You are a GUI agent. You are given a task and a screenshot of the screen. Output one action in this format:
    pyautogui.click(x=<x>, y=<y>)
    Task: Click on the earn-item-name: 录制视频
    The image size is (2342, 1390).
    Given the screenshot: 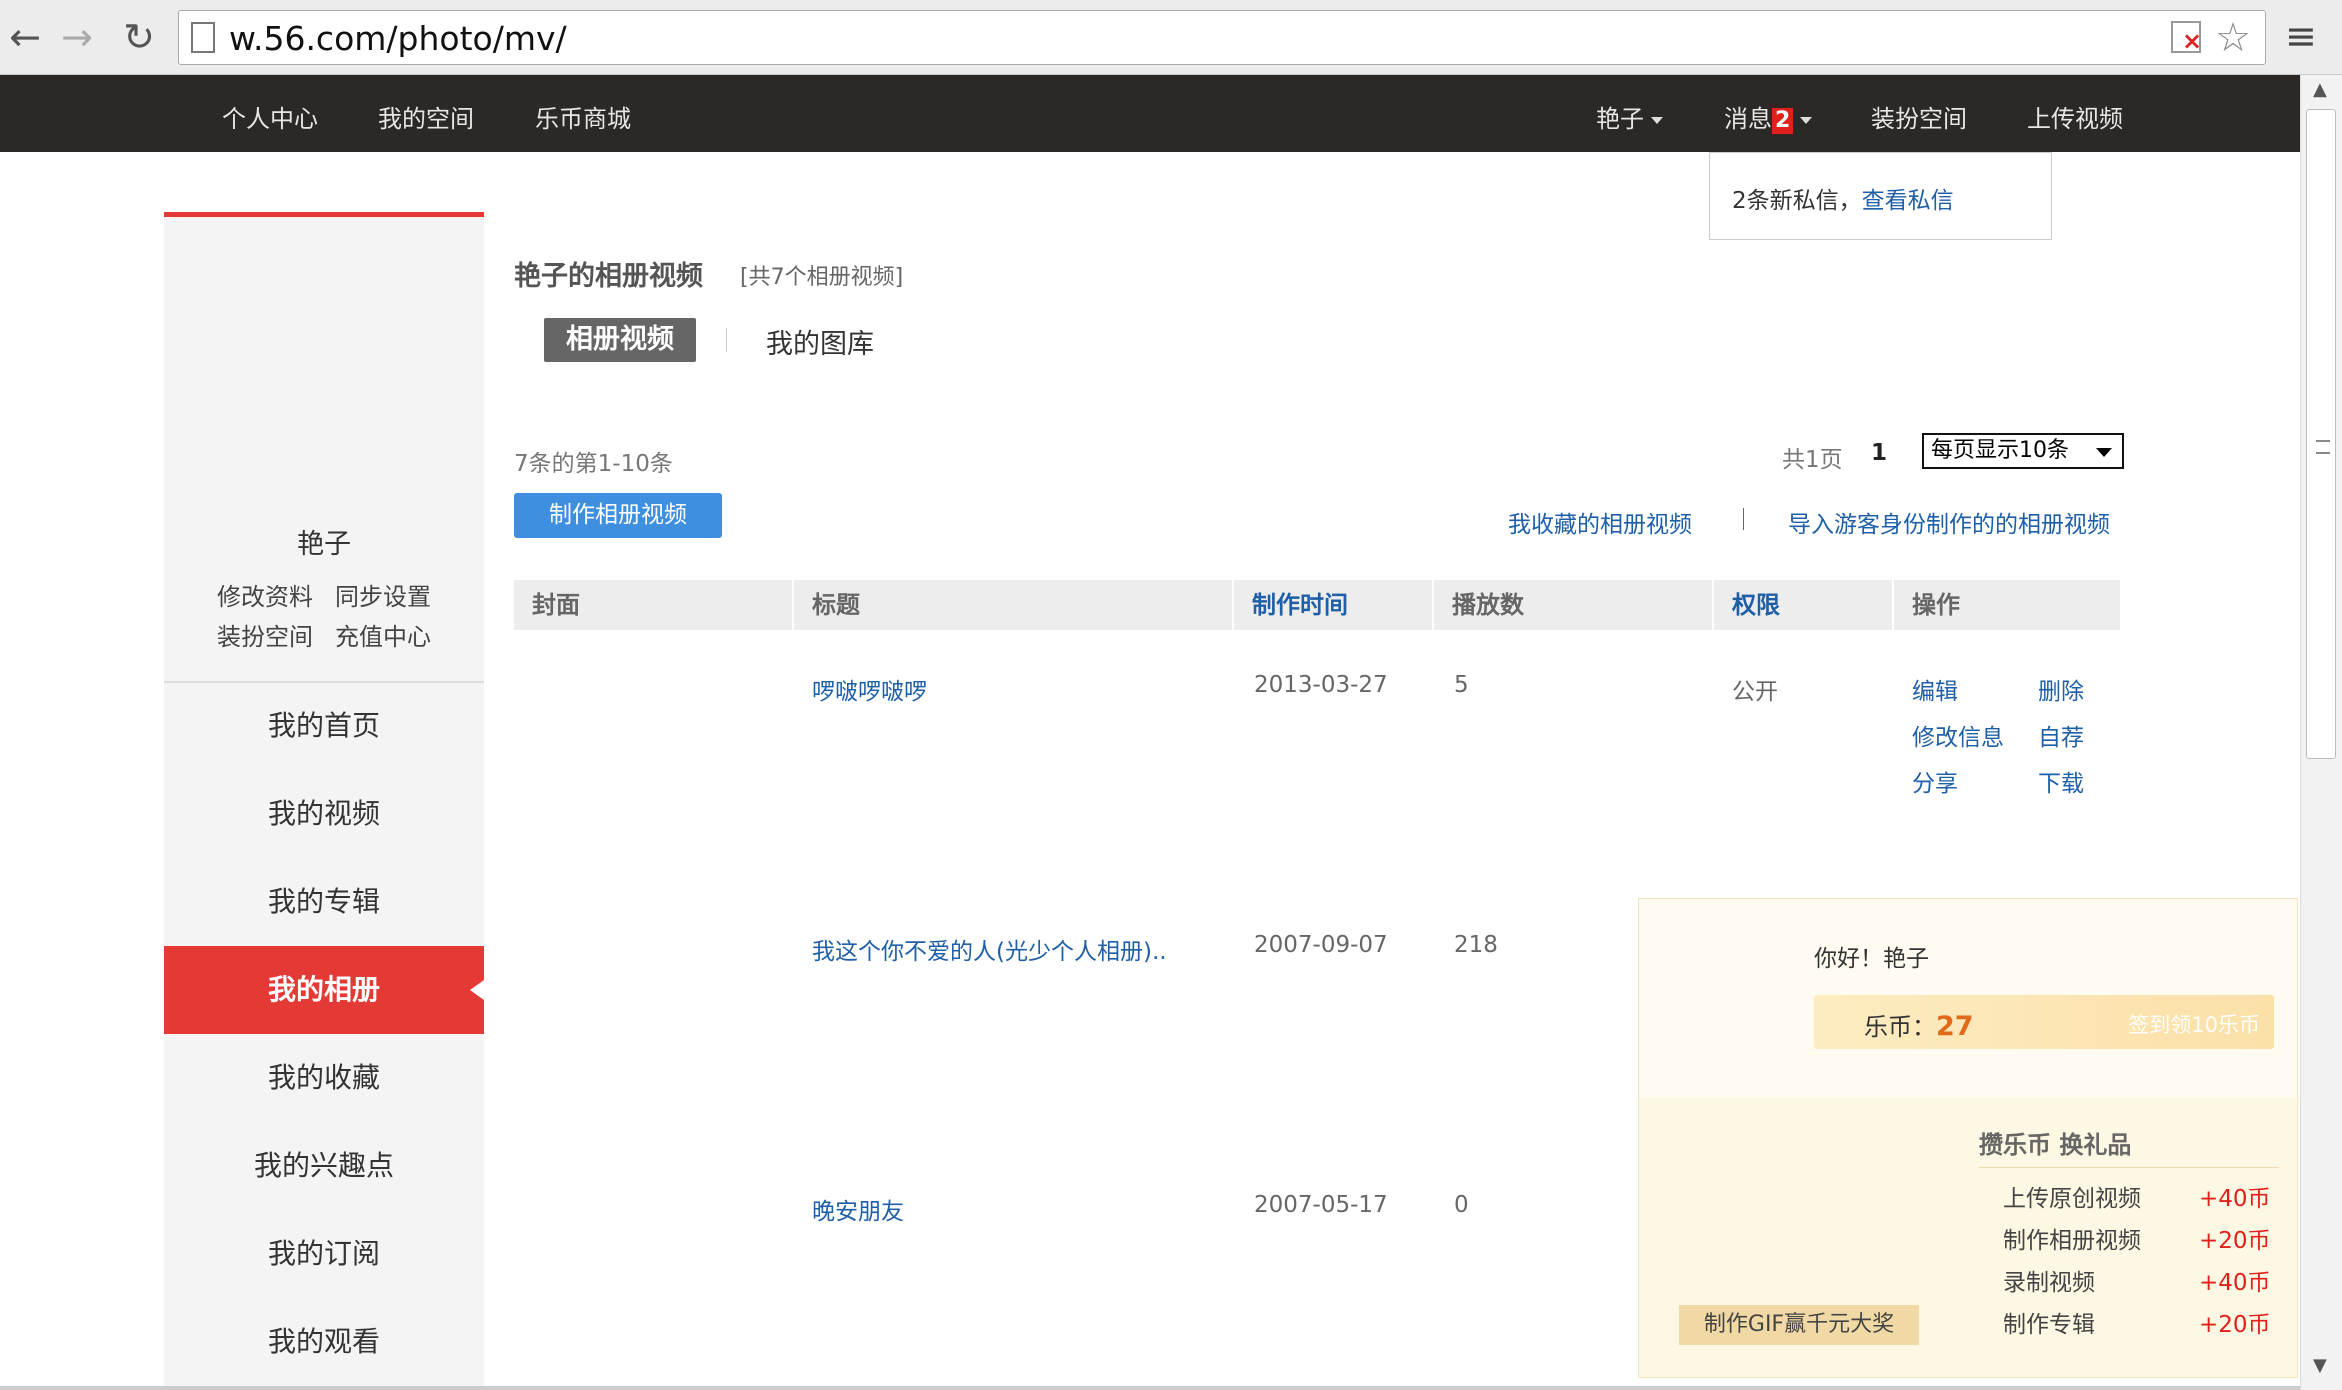 What is the action you would take?
    pyautogui.click(x=2049, y=1280)
    